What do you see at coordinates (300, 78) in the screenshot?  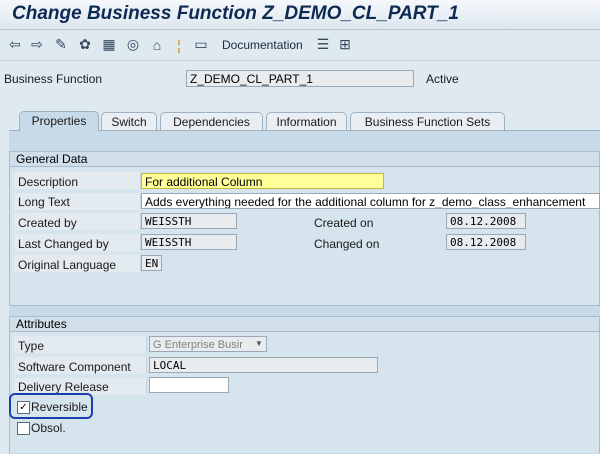 I see `business-function-field: Z_DEMO_CL_PART_1` at bounding box center [300, 78].